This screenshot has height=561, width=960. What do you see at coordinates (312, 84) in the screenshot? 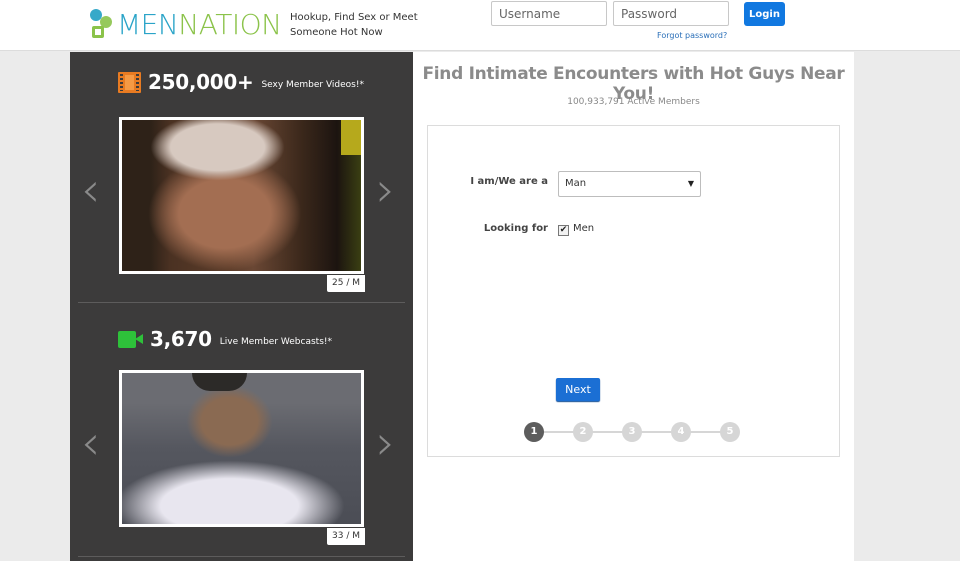
I see `videos-label: Sexy Member Videos!*` at bounding box center [312, 84].